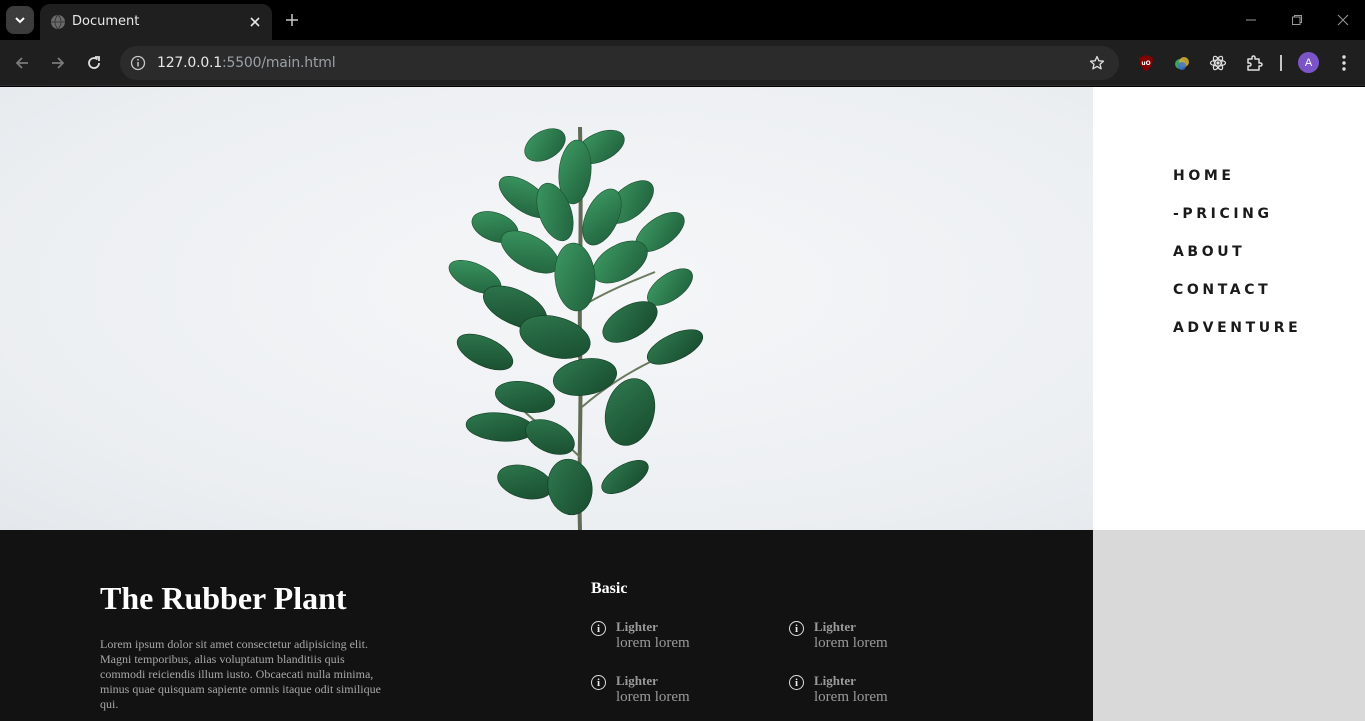 The height and width of the screenshot is (721, 1365). I want to click on nav-item-pricing: -PRICING, so click(1237, 224).